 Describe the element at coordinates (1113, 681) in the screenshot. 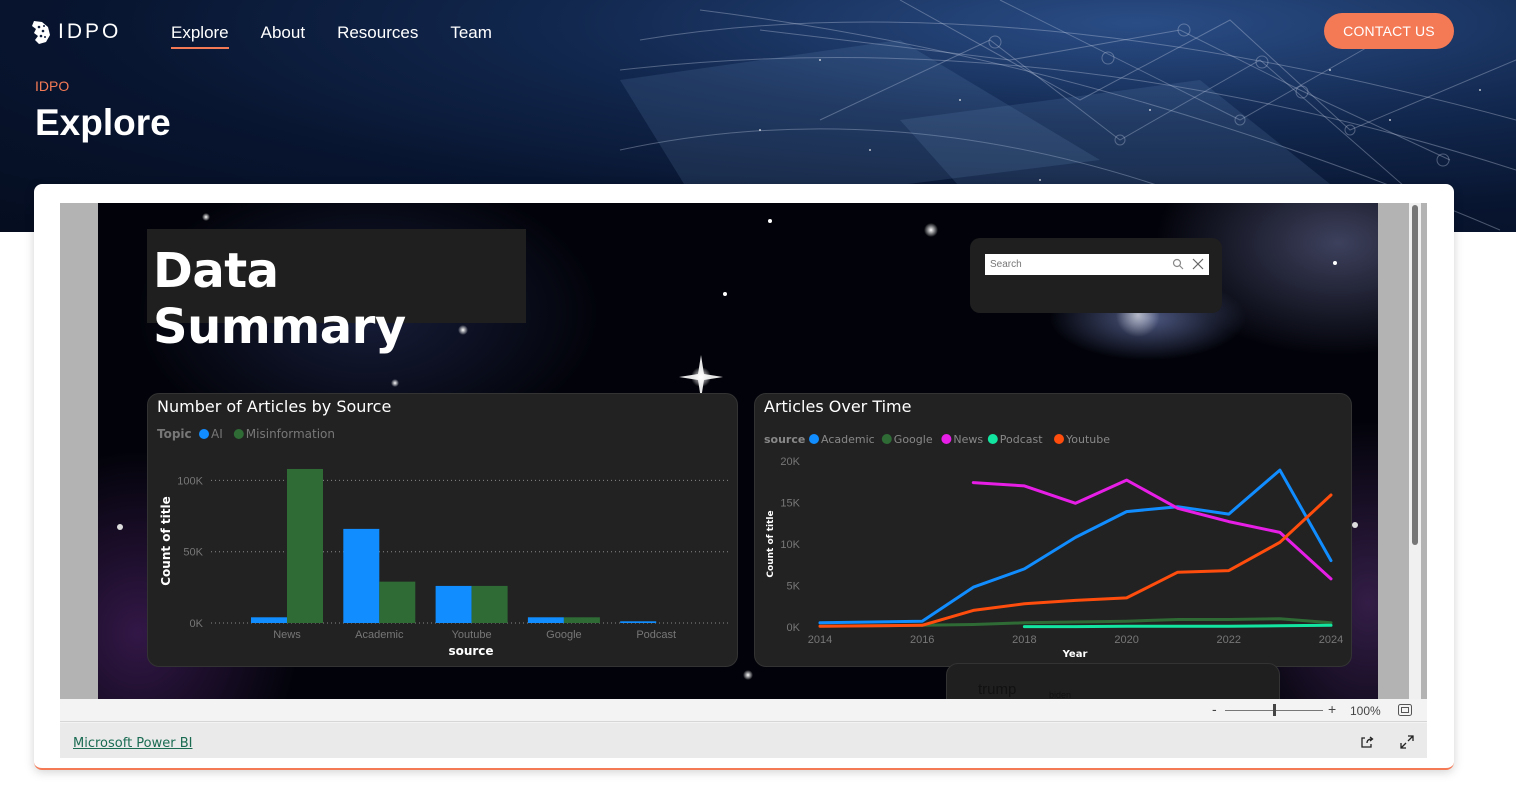

I see `word-cloud-panel: trump biden` at that location.